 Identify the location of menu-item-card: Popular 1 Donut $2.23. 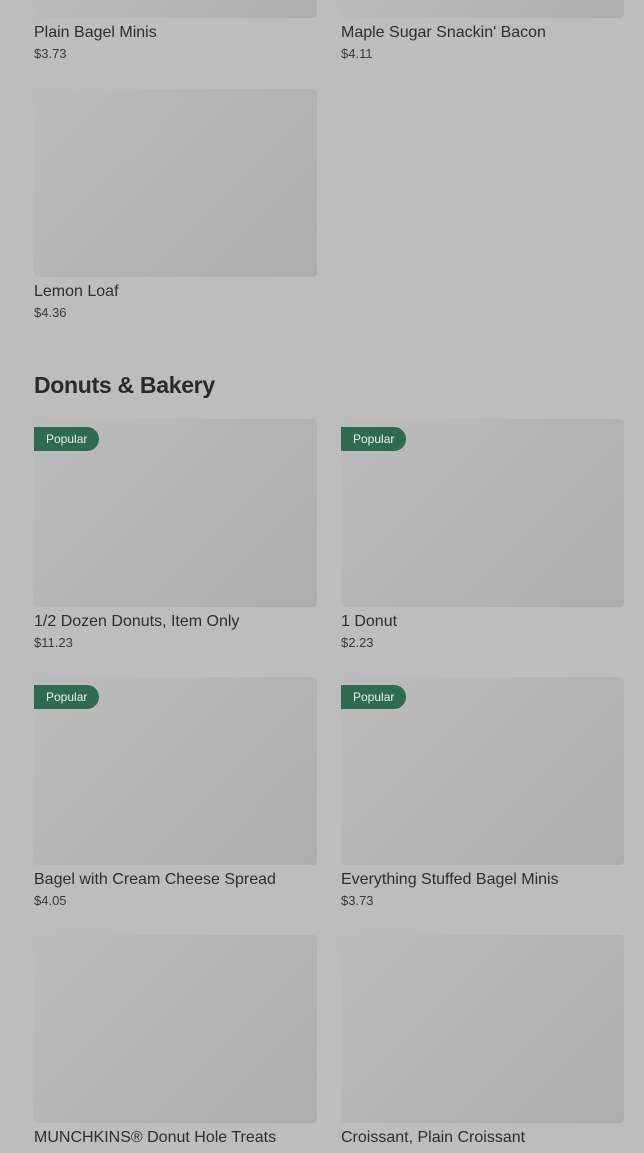
(482, 535).